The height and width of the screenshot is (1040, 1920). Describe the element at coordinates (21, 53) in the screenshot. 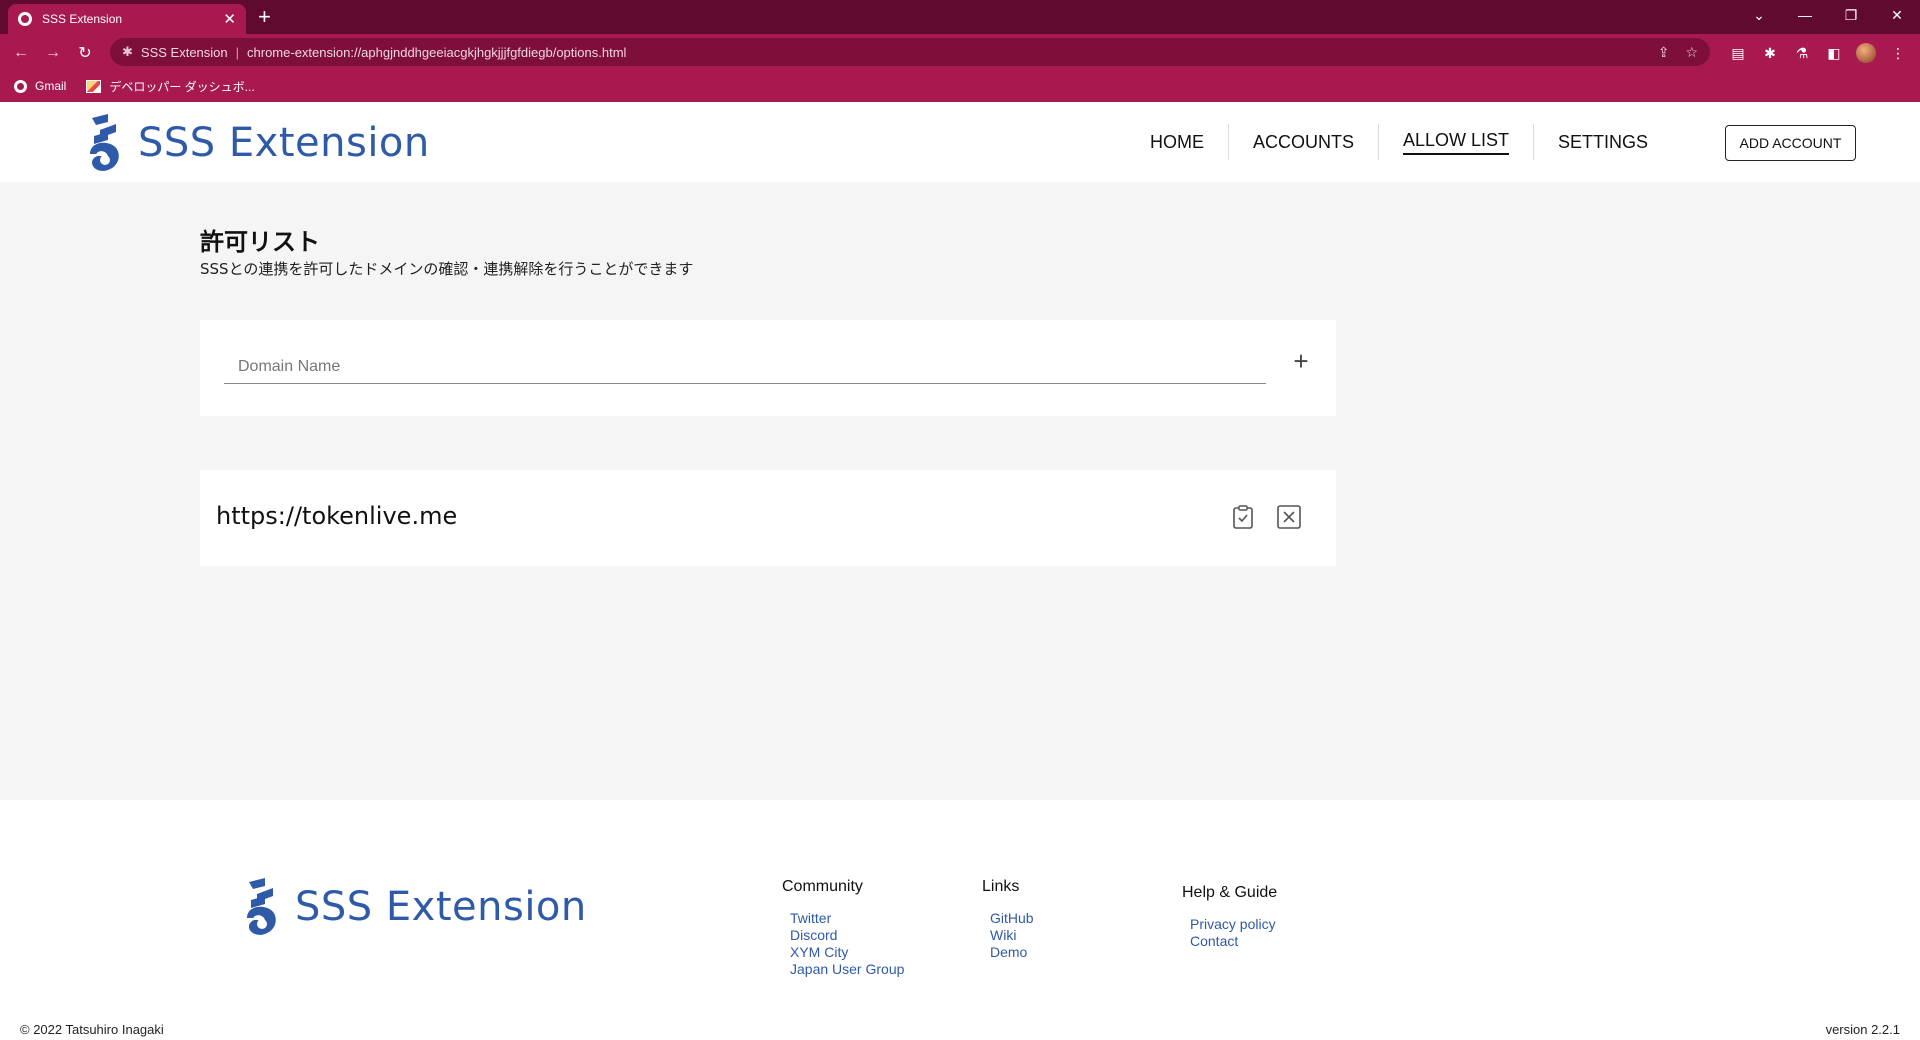

I see `back-icon: ←` at that location.